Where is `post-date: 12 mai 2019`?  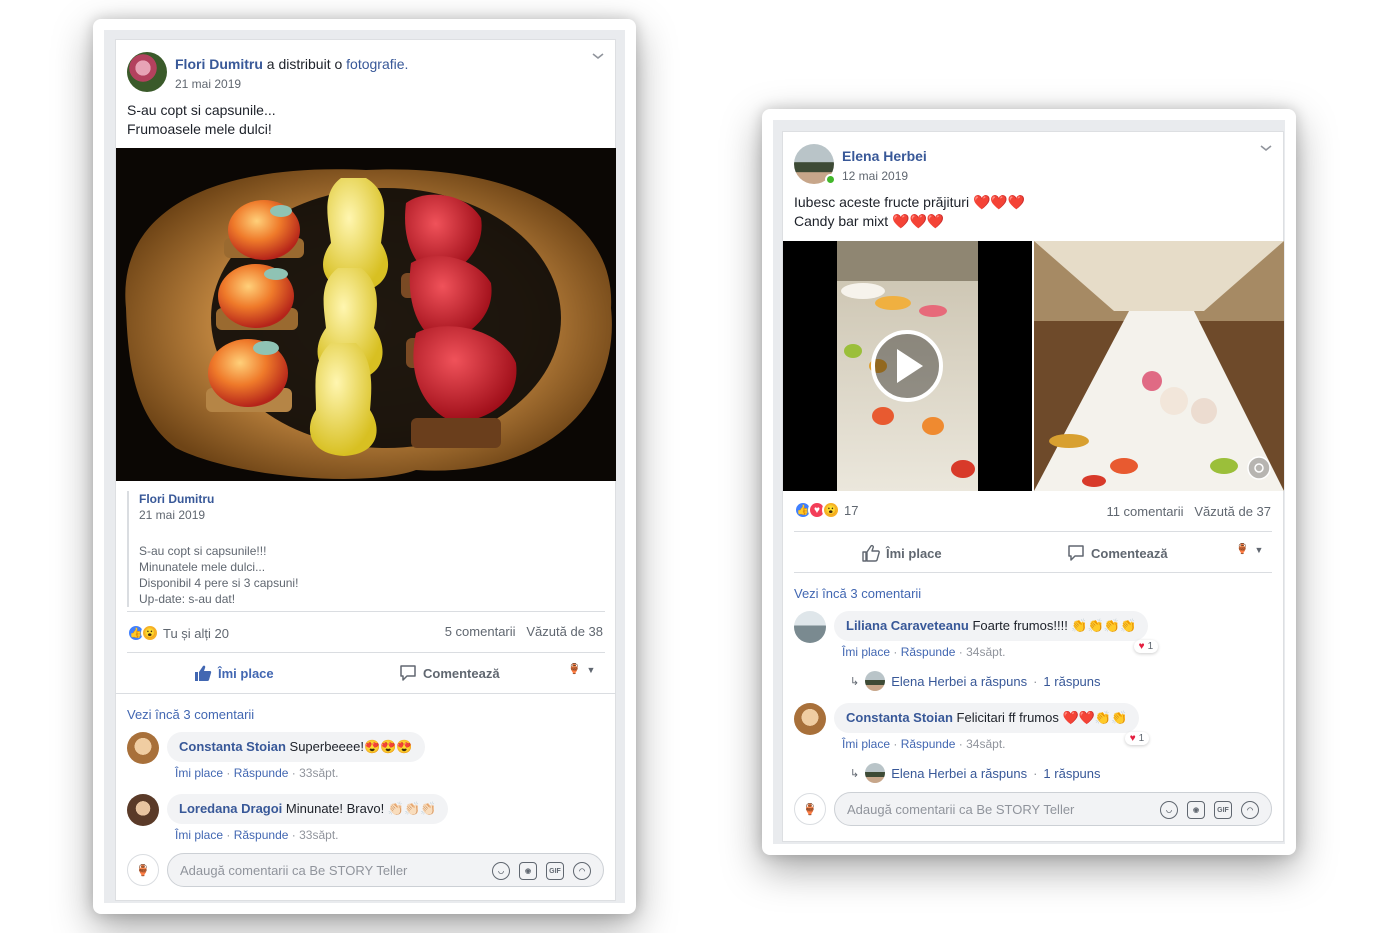
post-date: 12 mai 2019 is located at coordinates (884, 176).